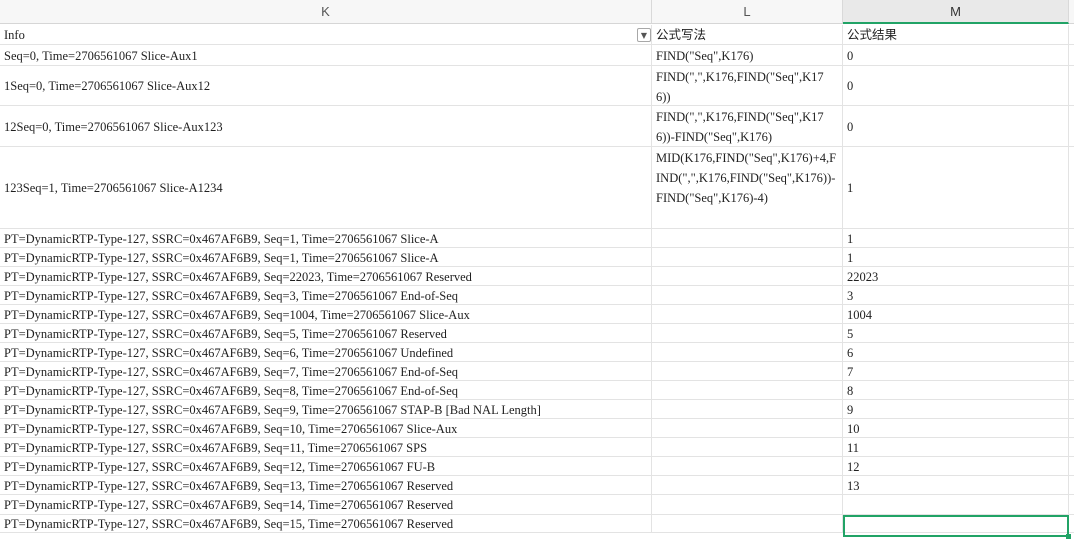 The image size is (1074, 539). Describe the element at coordinates (326, 35) in the screenshot. I see `cell-info-header: Info` at that location.